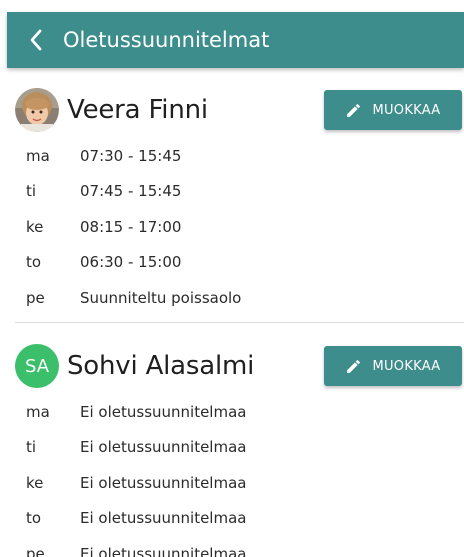 This screenshot has height=557, width=464. I want to click on child-name: Sohvi Alasalmi, so click(161, 366).